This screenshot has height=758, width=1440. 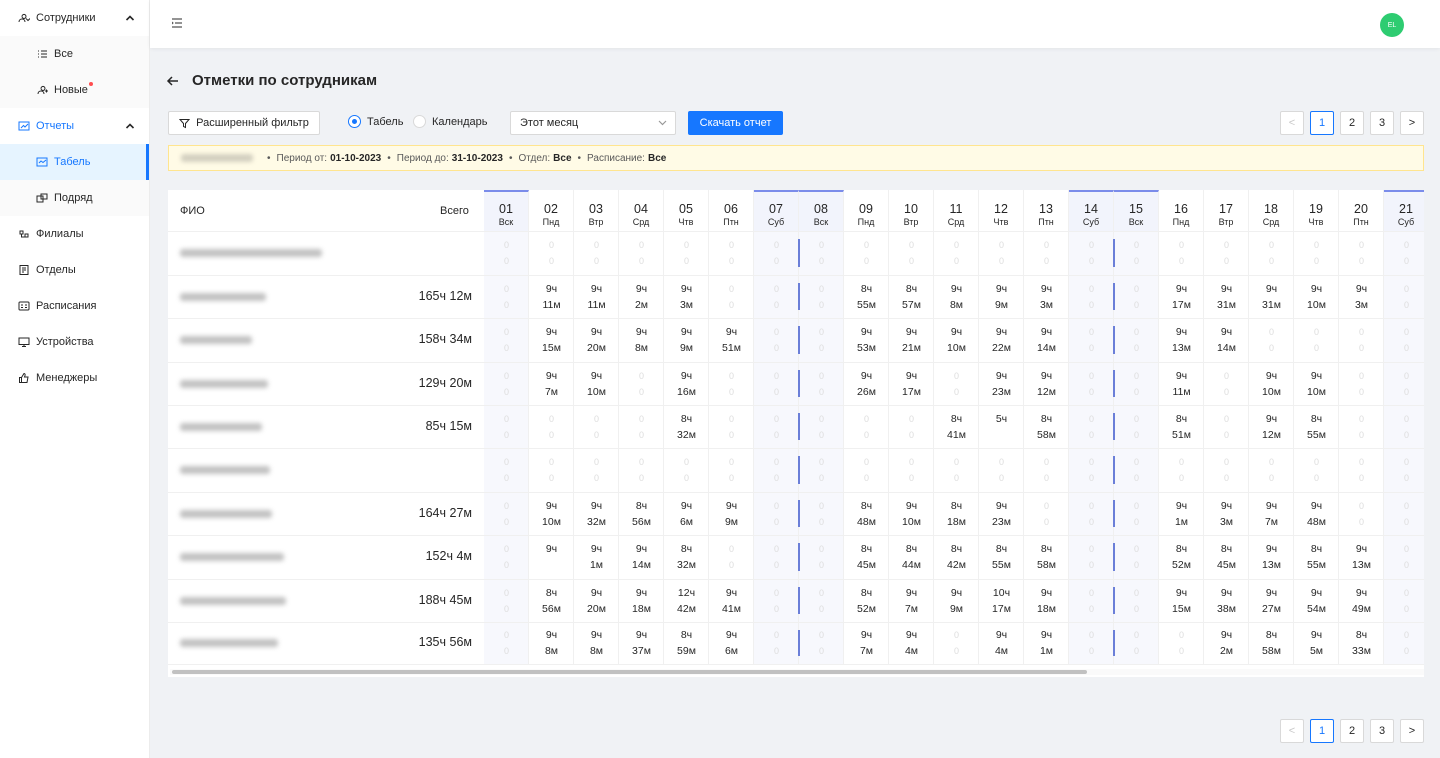 I want to click on day-cell-value: 9ч 2м, so click(x=1226, y=643).